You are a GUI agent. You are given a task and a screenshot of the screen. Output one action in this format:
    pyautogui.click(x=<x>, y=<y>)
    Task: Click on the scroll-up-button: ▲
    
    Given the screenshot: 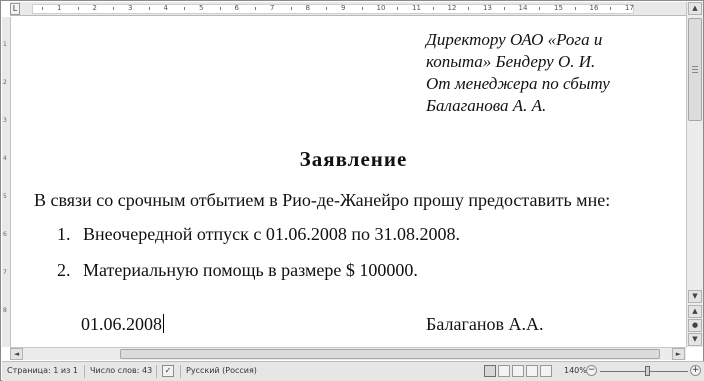 What is the action you would take?
    pyautogui.click(x=695, y=8)
    